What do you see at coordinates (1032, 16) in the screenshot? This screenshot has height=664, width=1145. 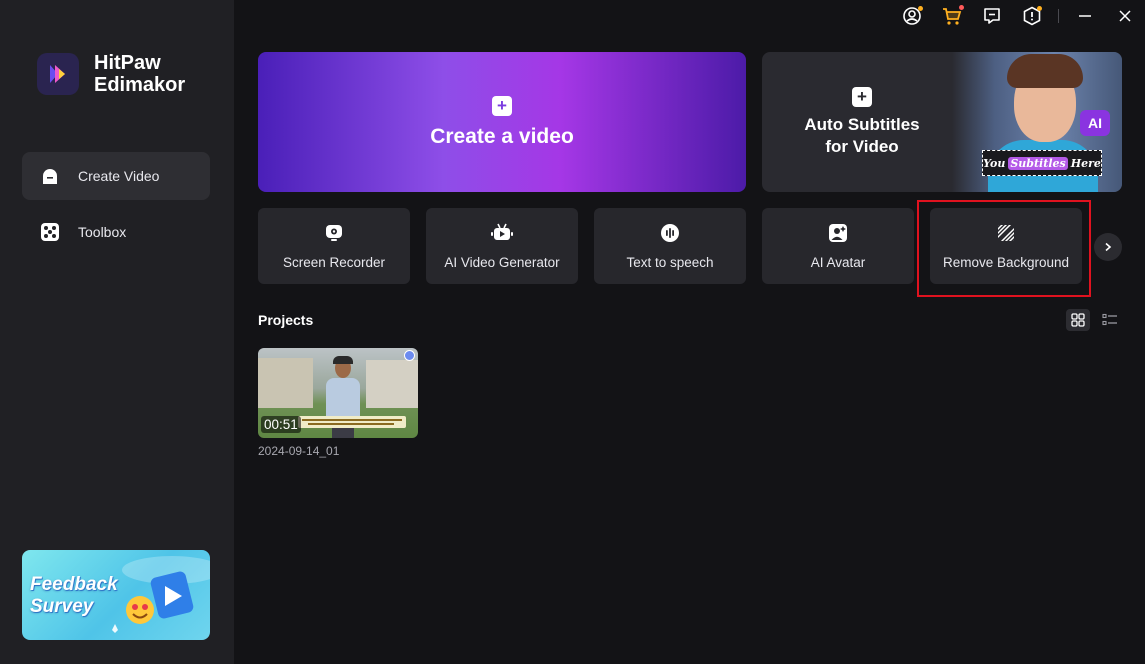 I see `settings-button` at bounding box center [1032, 16].